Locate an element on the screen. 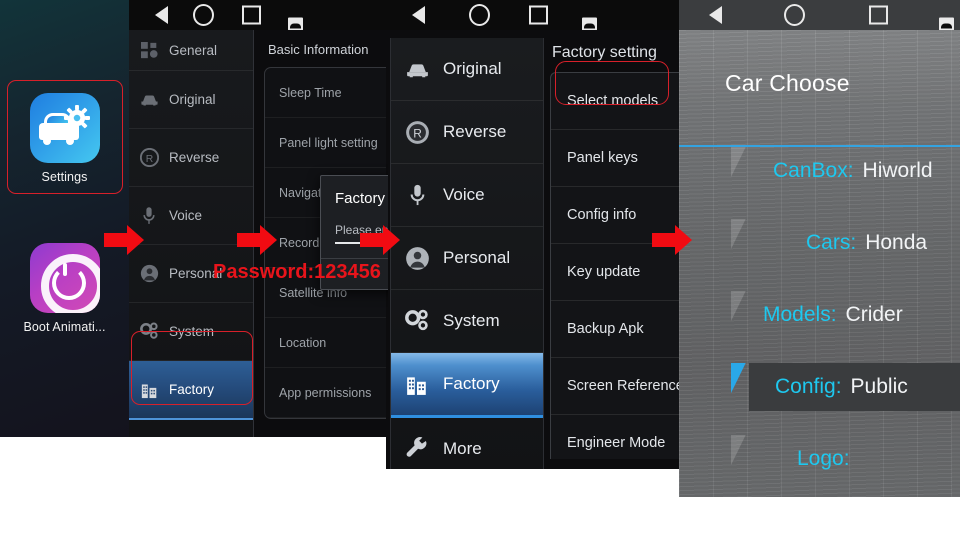 The width and height of the screenshot is (960, 550). factory-building-icon is located at coordinates (417, 384).